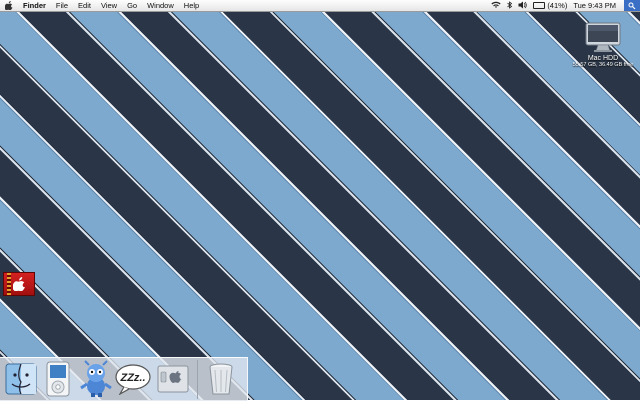 Image resolution: width=640 pixels, height=401 pixels. I want to click on sleep-label: ZZz.., so click(132, 378).